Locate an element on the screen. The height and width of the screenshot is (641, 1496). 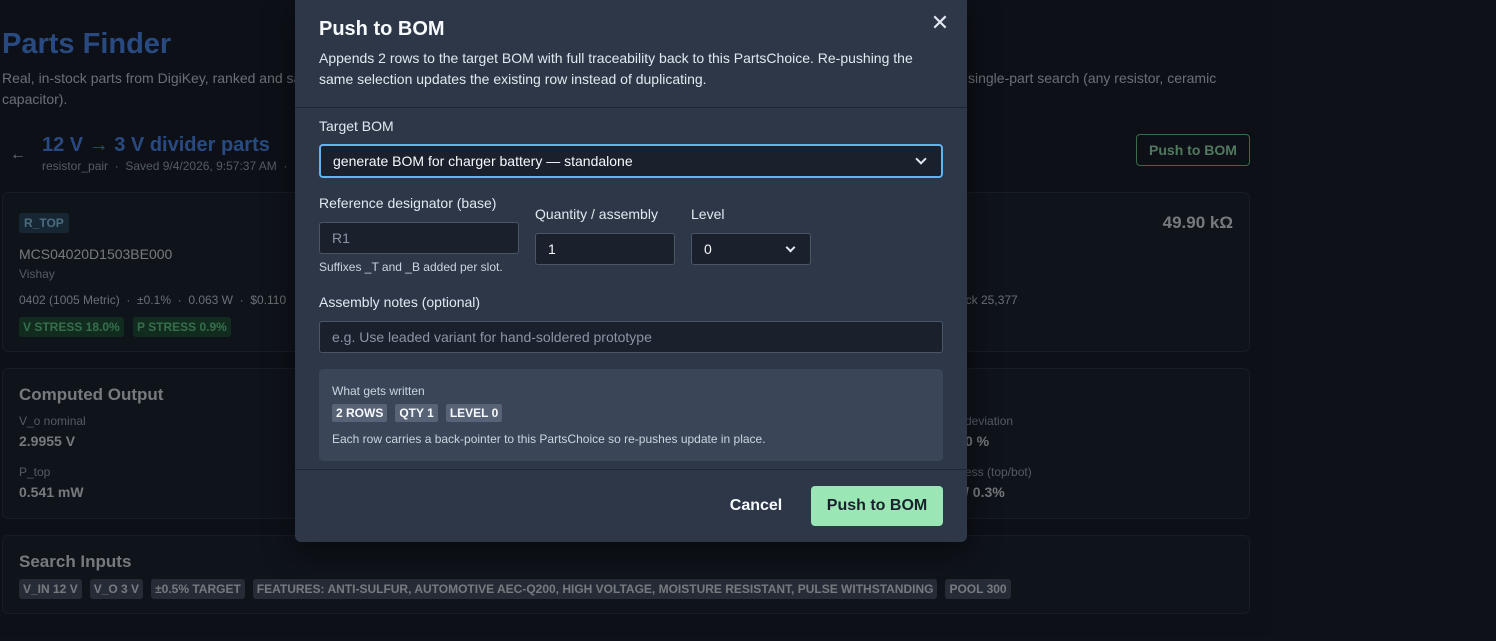
summary-chip-qty: QTY 1 is located at coordinates (416, 413).